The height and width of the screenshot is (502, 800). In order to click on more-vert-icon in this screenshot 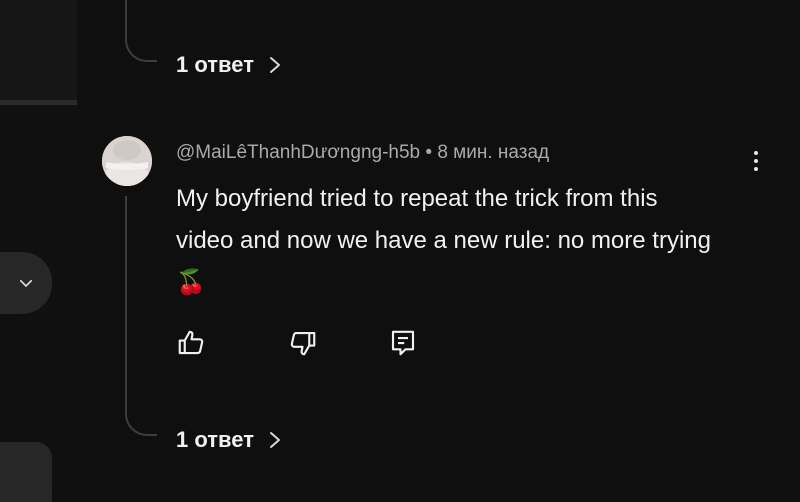, I will do `click(756, 153)`.